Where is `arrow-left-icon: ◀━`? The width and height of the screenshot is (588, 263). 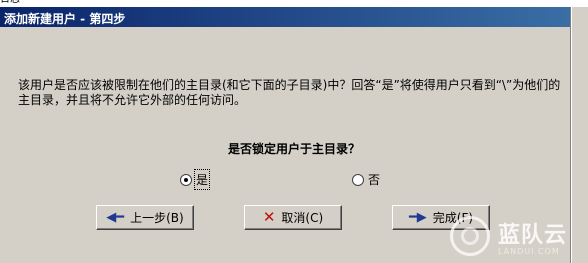 arrow-left-icon: ◀━ is located at coordinates (115, 217).